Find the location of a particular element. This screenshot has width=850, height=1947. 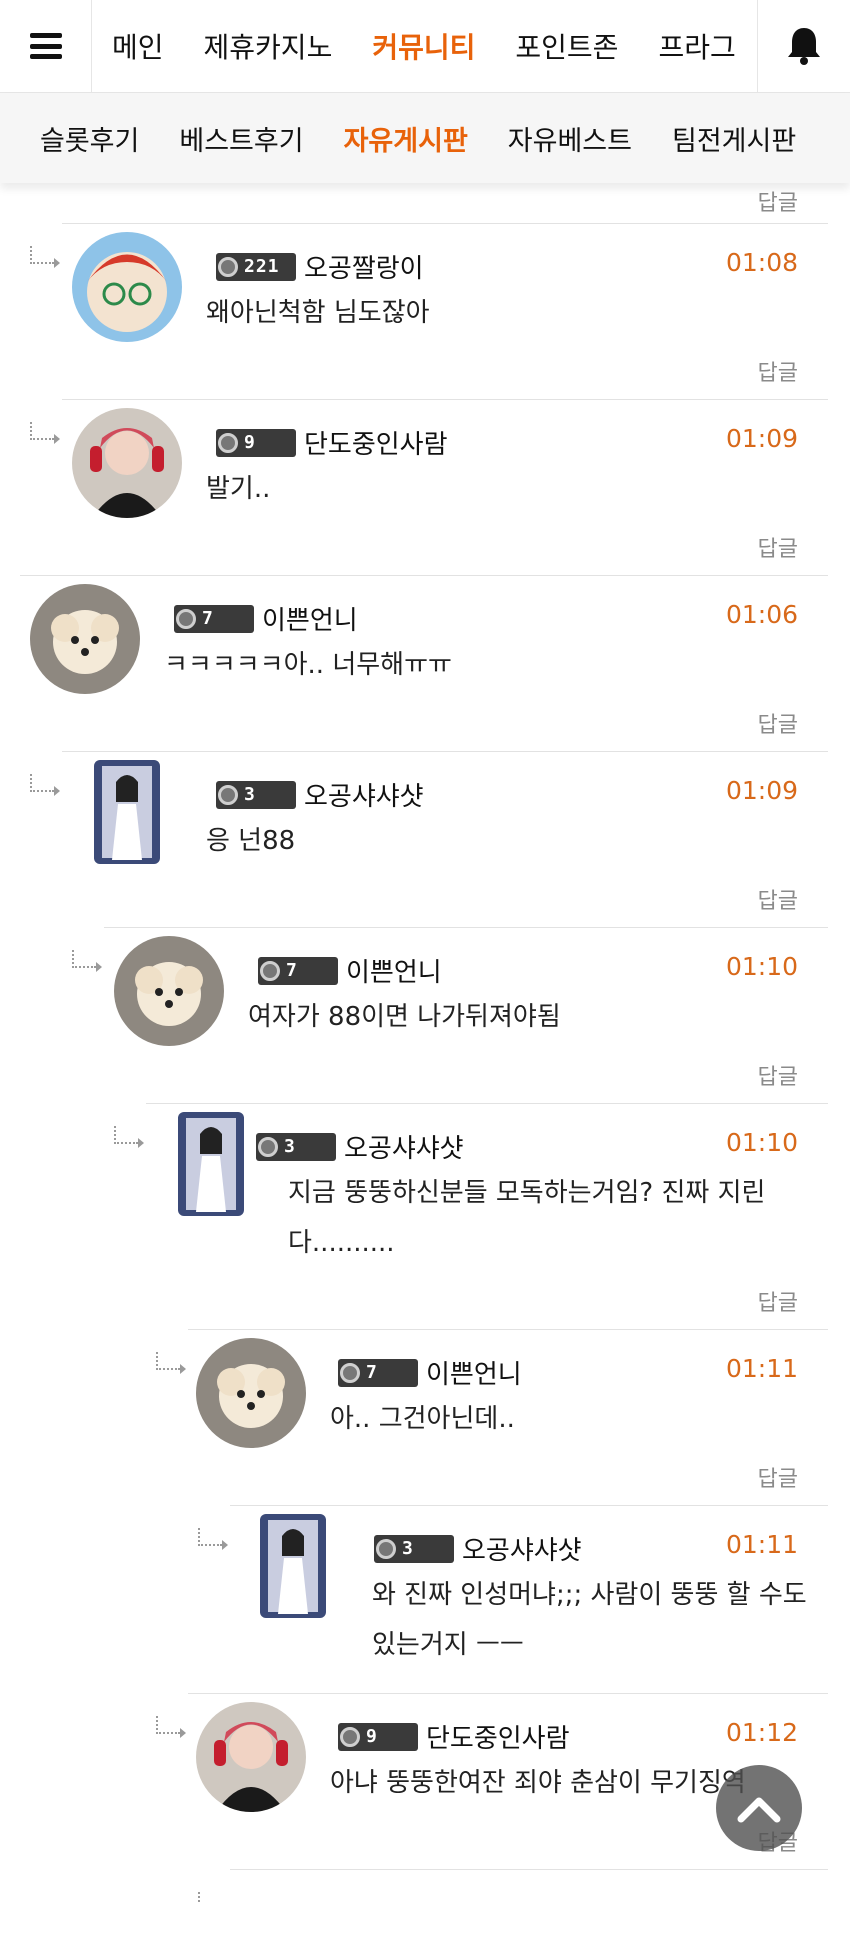

nav-main: 메인 is located at coordinates (138, 46).